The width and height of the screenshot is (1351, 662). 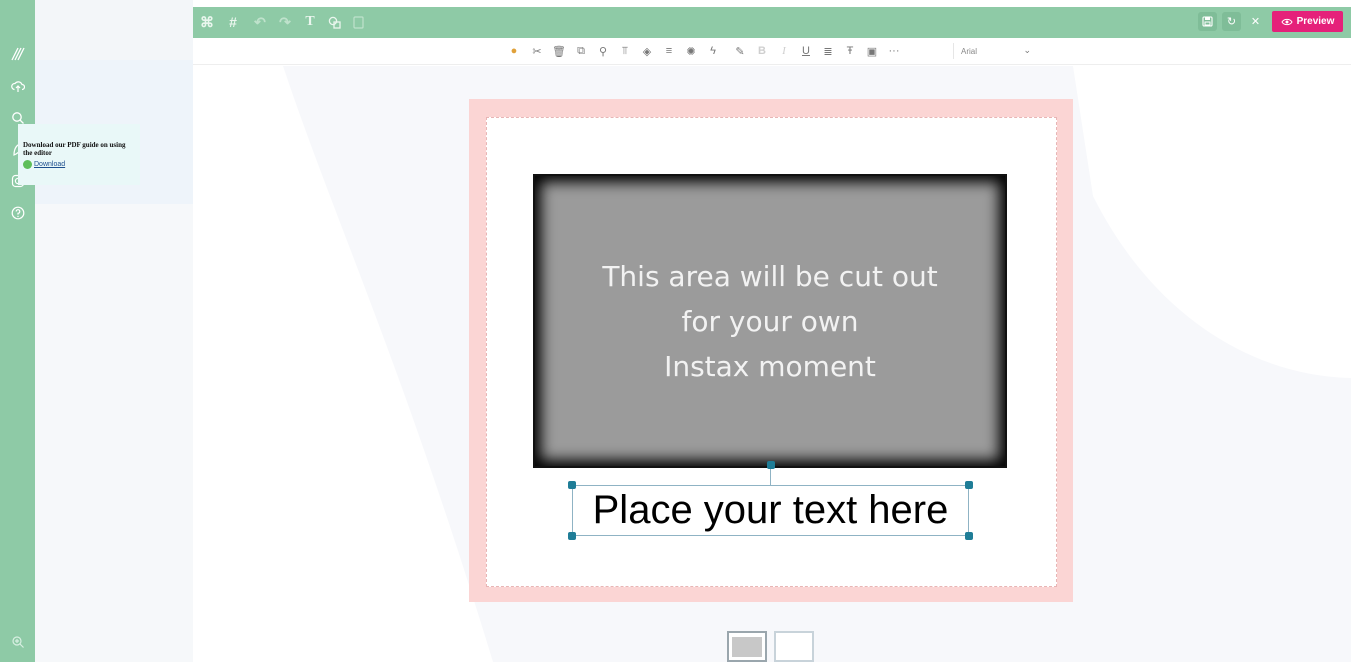 I want to click on text-icon: T, so click(x=310, y=22).